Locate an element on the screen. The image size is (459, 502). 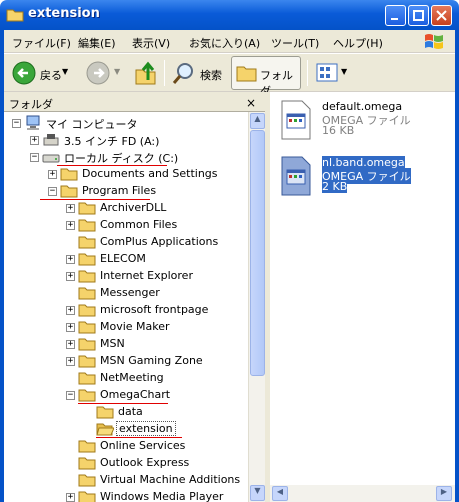
tree-vertical-scrollbar: ▲ ▼ is located at coordinates (256, 307).